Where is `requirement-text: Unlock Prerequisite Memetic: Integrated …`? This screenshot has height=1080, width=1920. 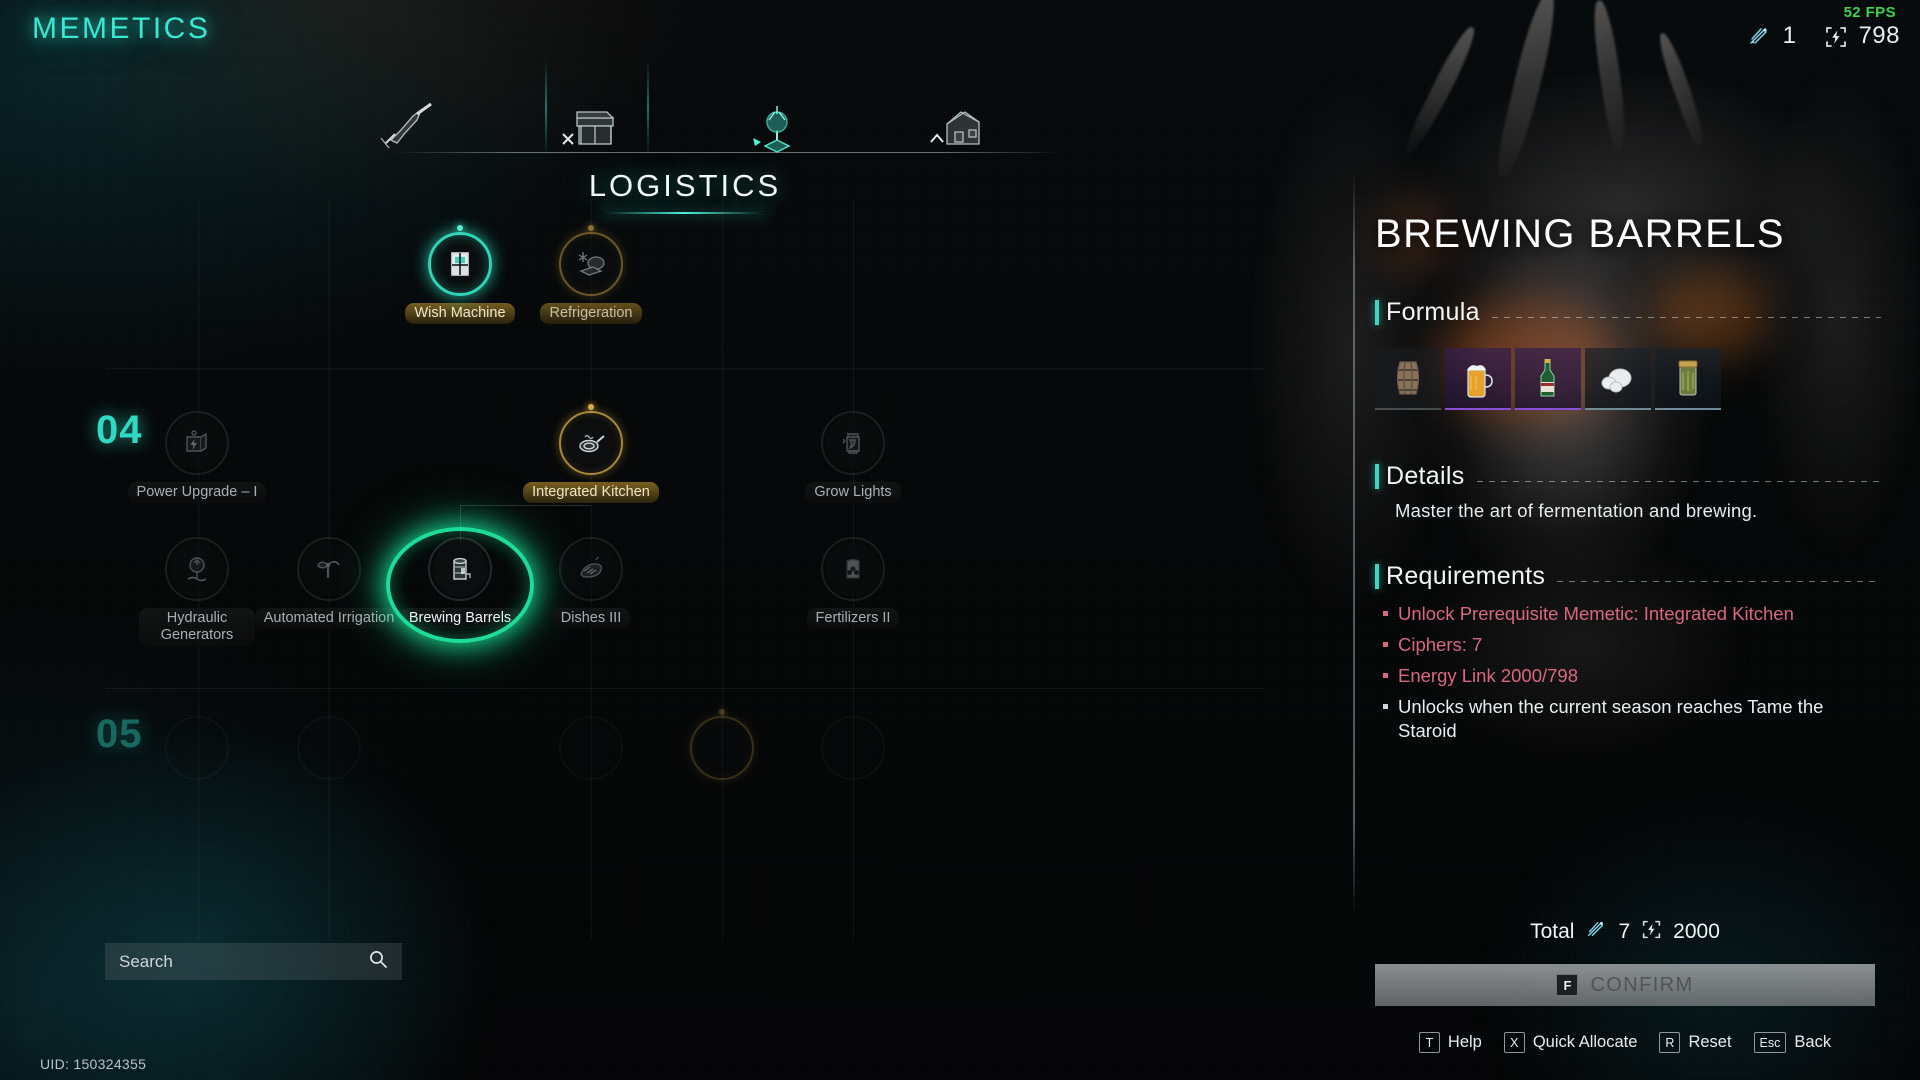
requirement-text: Unlock Prerequisite Memetic: Integrated … is located at coordinates (1596, 613).